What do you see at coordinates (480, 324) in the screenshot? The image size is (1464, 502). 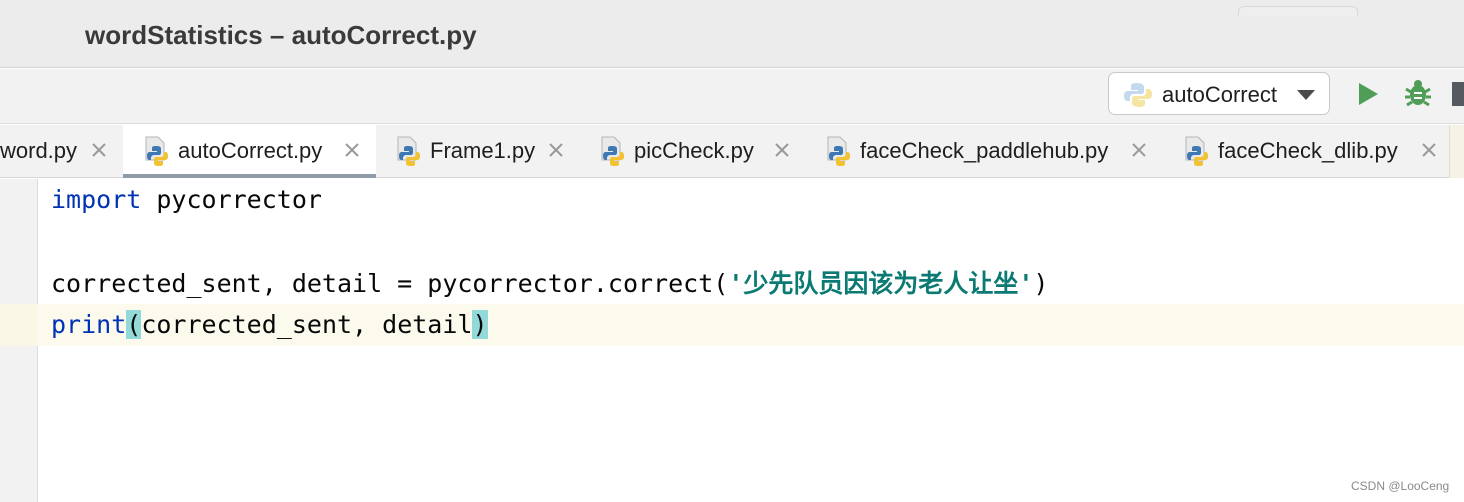 I see `matched-paren-close: )` at bounding box center [480, 324].